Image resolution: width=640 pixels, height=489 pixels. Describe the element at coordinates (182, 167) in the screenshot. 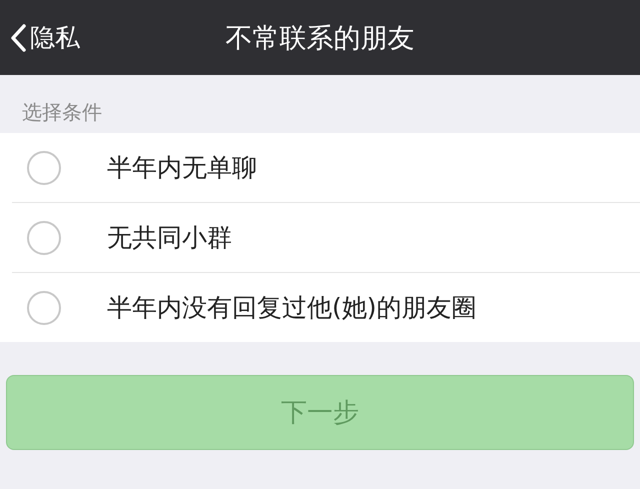

I see `option-label: 半年内无单聊` at that location.